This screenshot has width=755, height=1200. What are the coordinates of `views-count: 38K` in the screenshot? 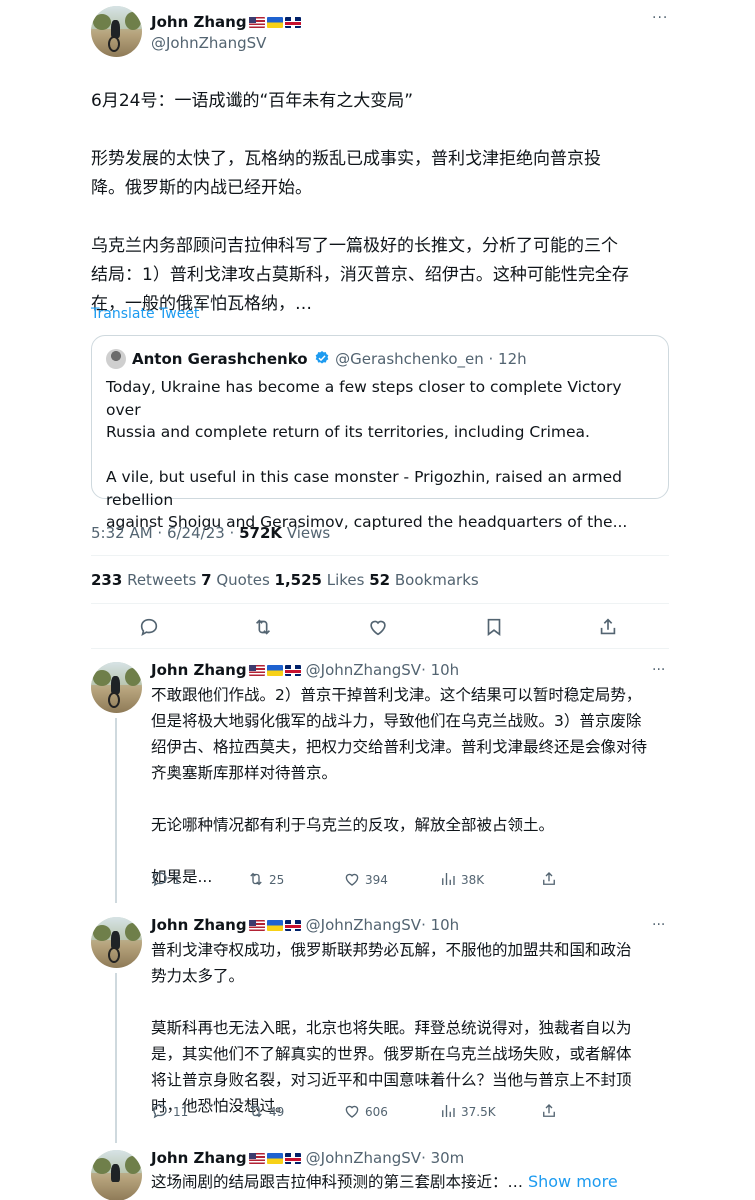 It's located at (473, 880).